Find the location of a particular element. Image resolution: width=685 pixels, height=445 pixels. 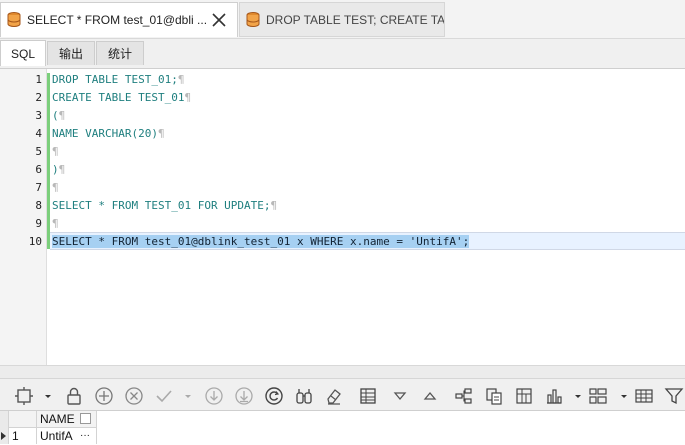

code-line: SELECT * FROM TEST_01 FOR UPDATE;¶ is located at coordinates (164, 206).